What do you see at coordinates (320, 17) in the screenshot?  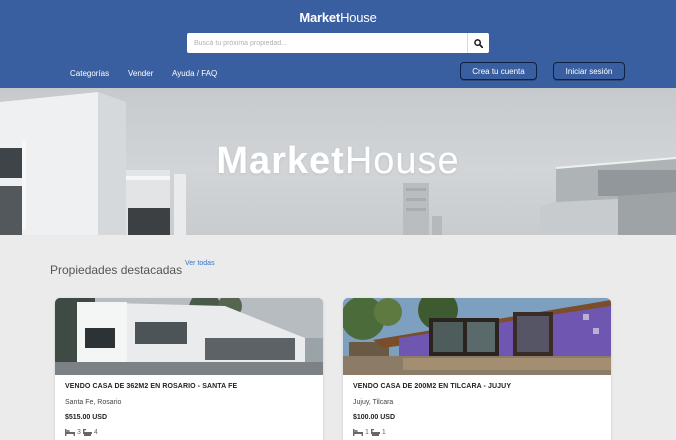 I see `logo-bold: Market` at bounding box center [320, 17].